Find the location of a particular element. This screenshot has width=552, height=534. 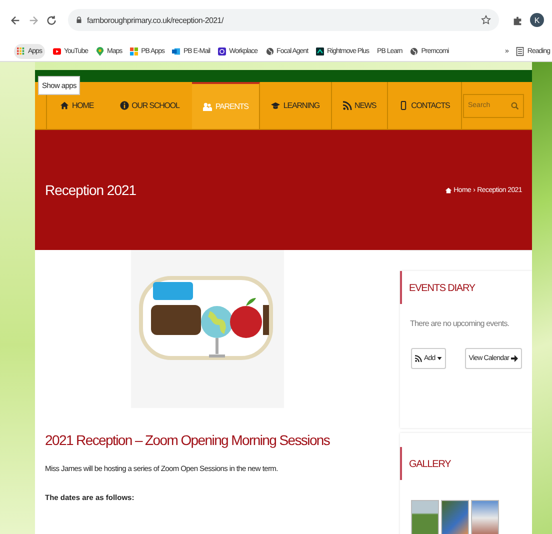

nav-tab: OUR SCHOOL is located at coordinates (149, 105).